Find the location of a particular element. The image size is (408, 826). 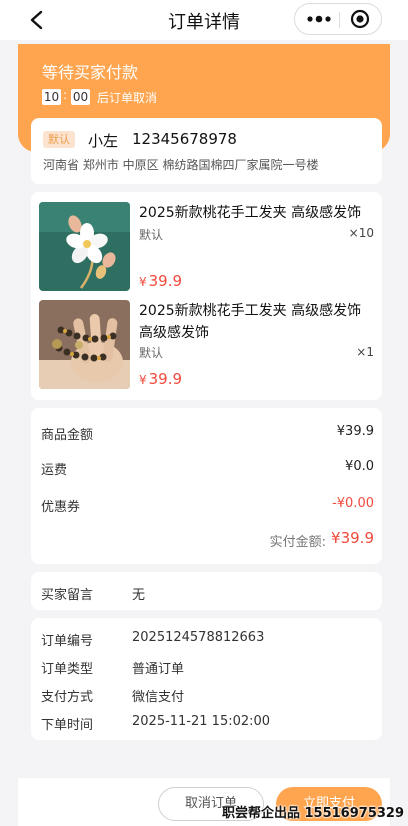

shipping-label: 运费 is located at coordinates (54, 470).